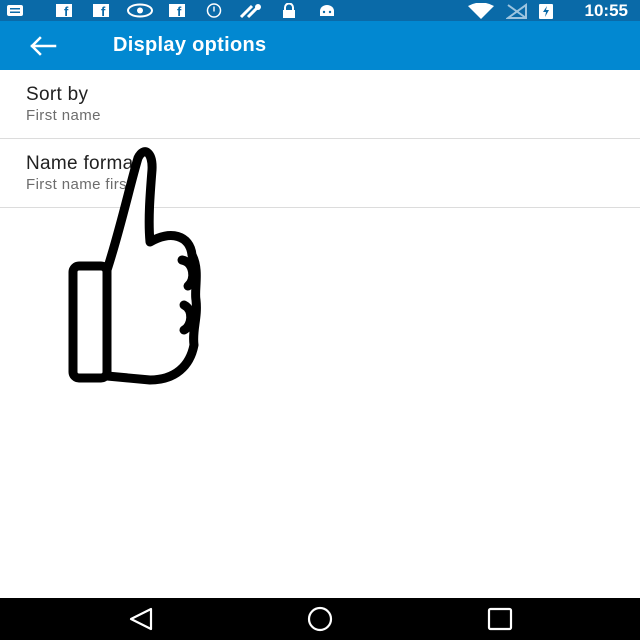  I want to click on sort-by-preference: Sort by First name, so click(320, 104).